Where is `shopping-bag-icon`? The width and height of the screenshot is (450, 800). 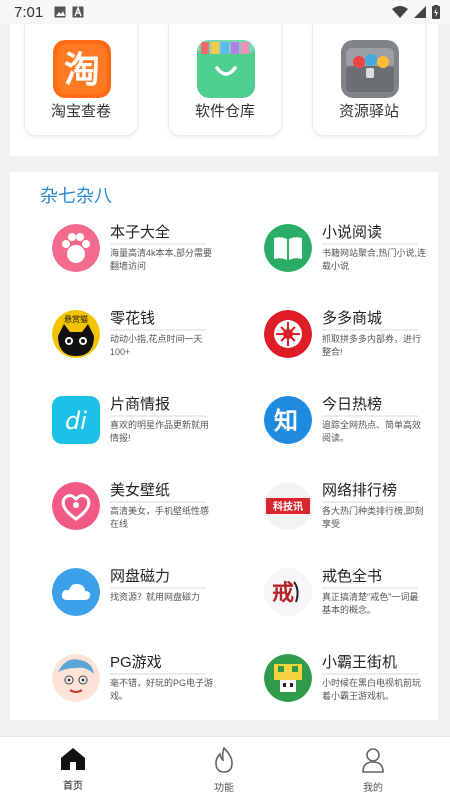 shopping-bag-icon is located at coordinates (226, 69).